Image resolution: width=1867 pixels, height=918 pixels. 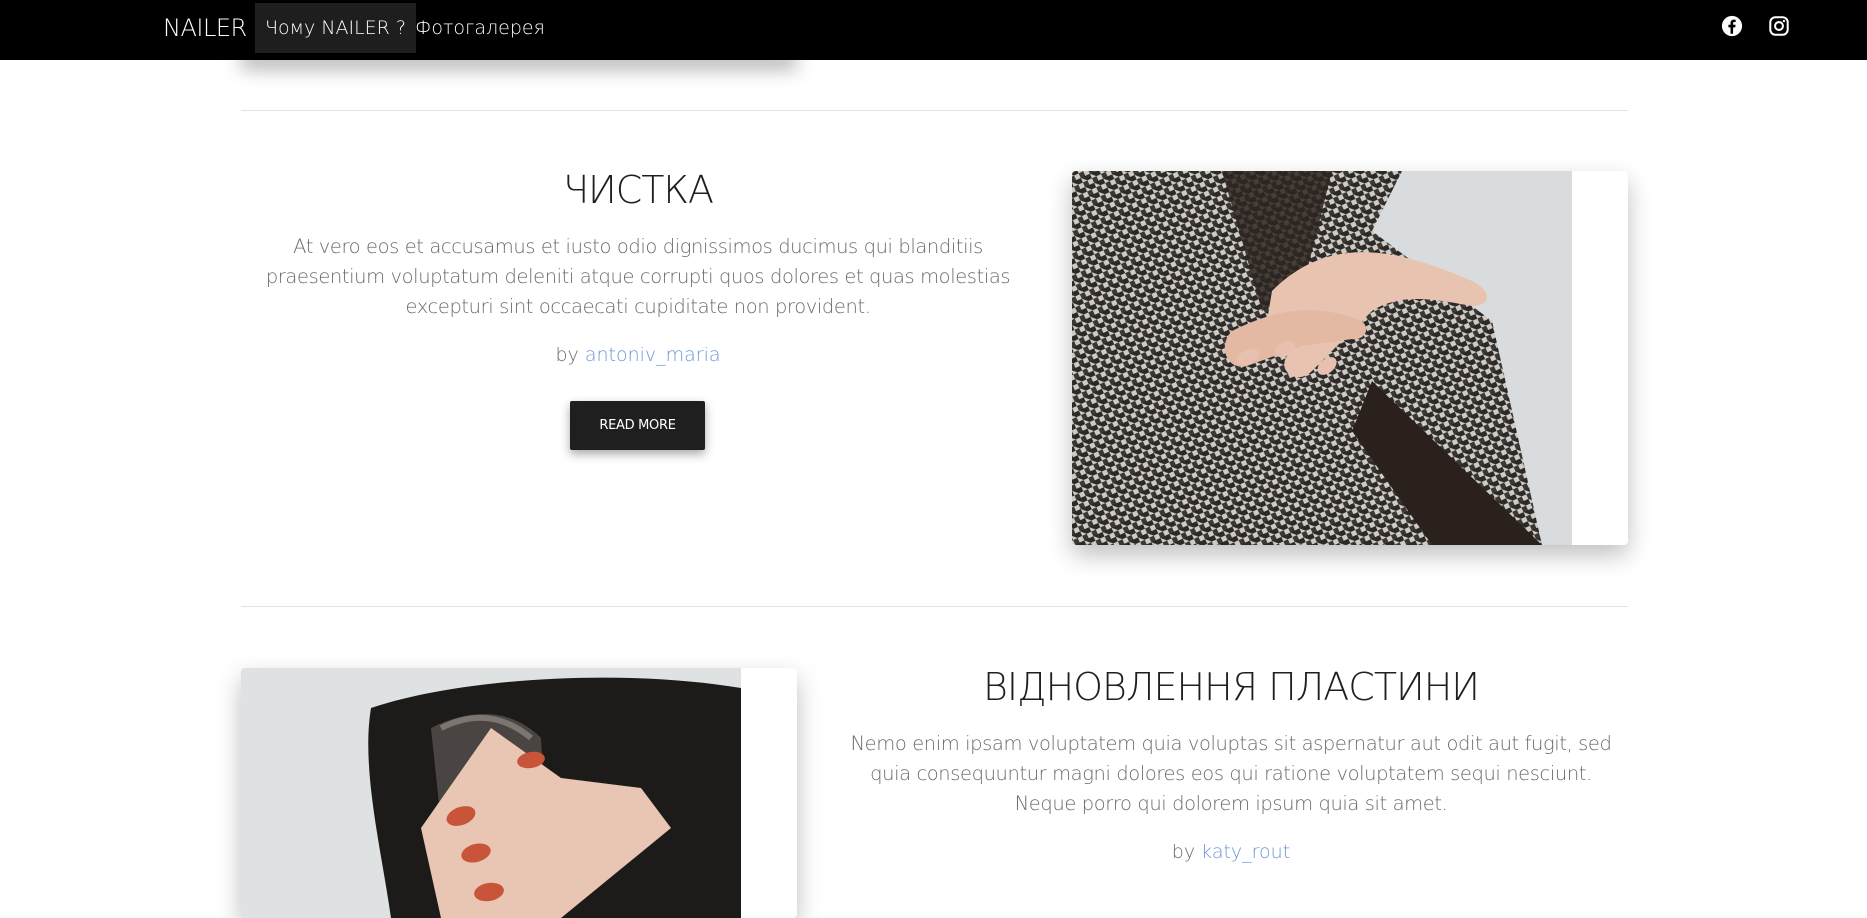 I want to click on nav-item-gallery: Фотогалерея, so click(x=480, y=28).